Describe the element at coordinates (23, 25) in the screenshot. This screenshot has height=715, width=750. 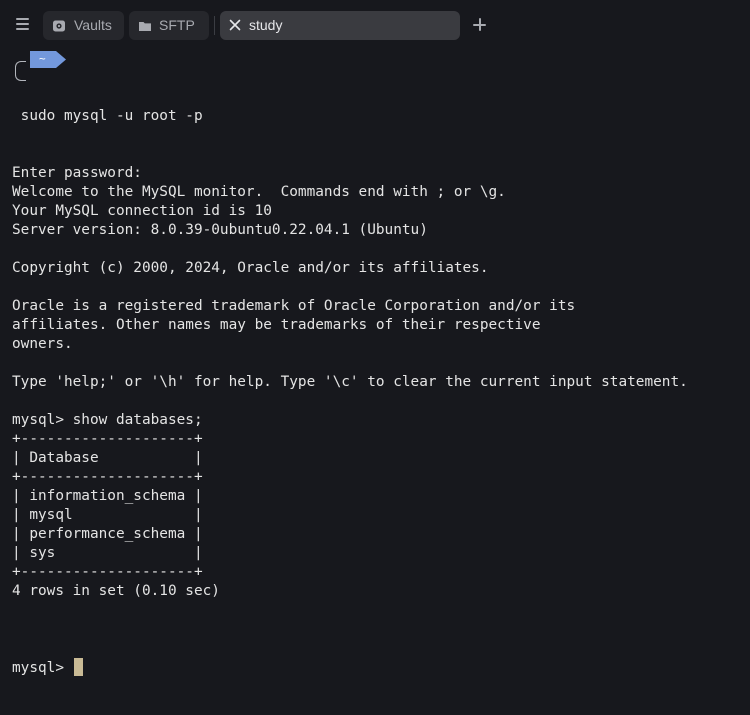
I see `hamburger-menu-icon` at that location.